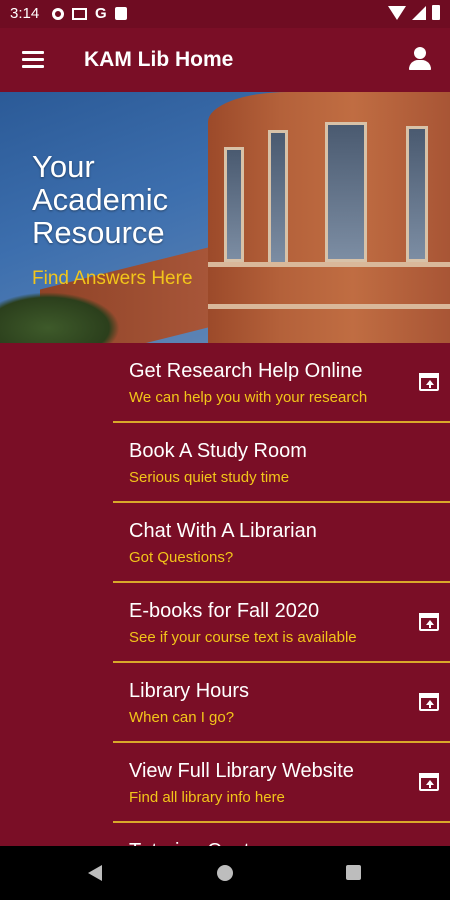  What do you see at coordinates (224, 611) in the screenshot?
I see `item-title: E-books for Fall 2020` at bounding box center [224, 611].